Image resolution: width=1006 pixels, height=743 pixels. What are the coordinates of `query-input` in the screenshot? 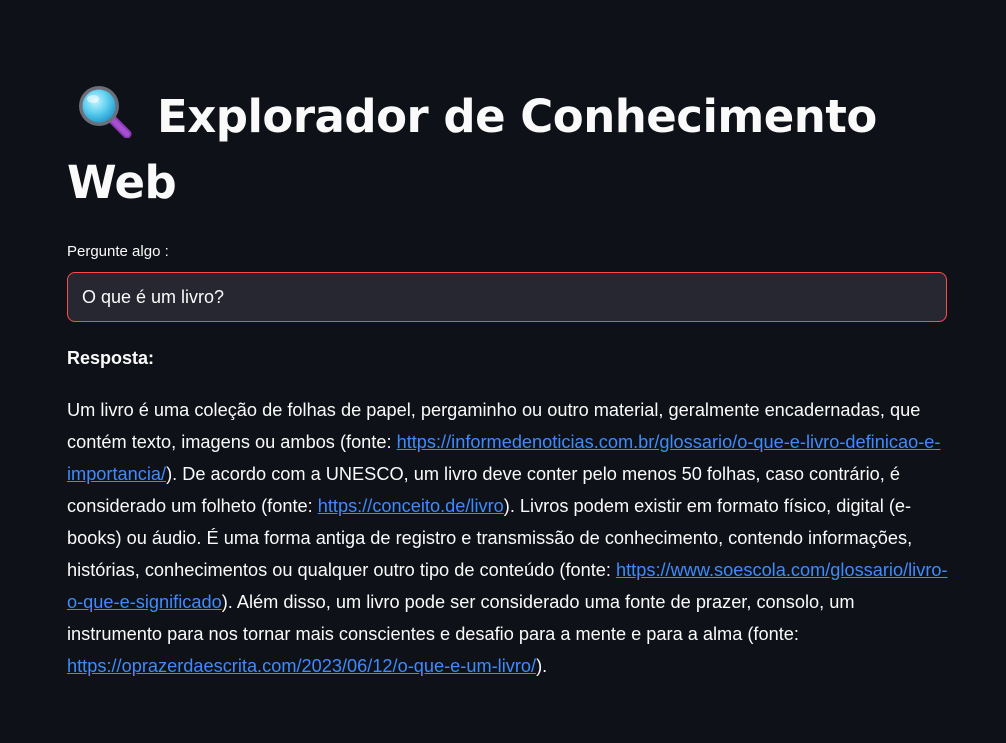 It's located at (507, 297).